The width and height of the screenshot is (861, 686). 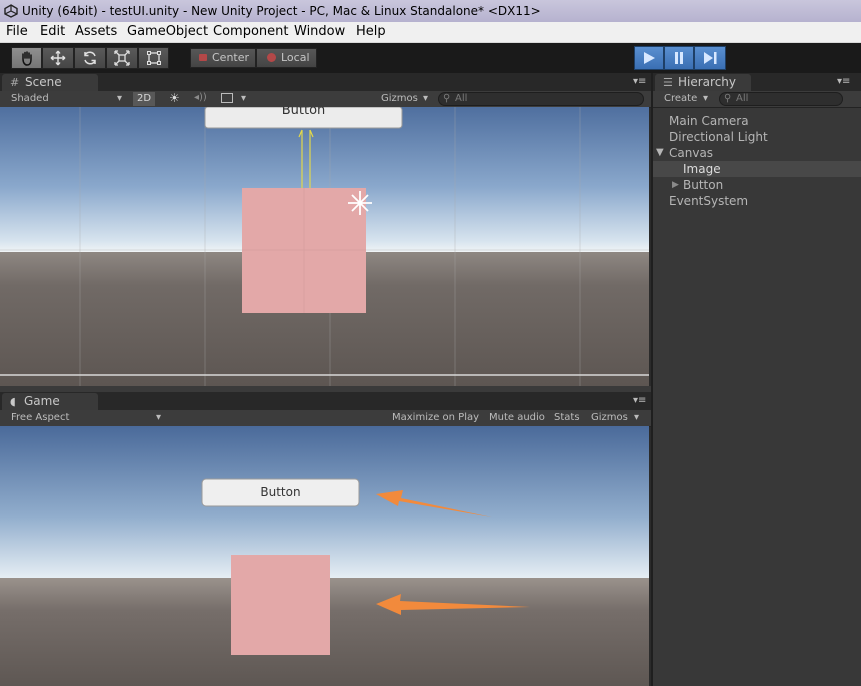 I want to click on rotate-icon, so click(x=90, y=58).